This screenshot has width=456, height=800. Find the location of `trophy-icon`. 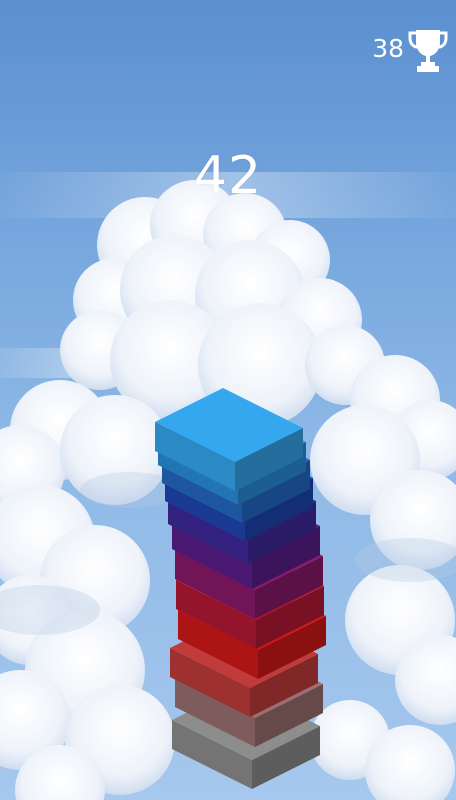

trophy-icon is located at coordinates (428, 51).